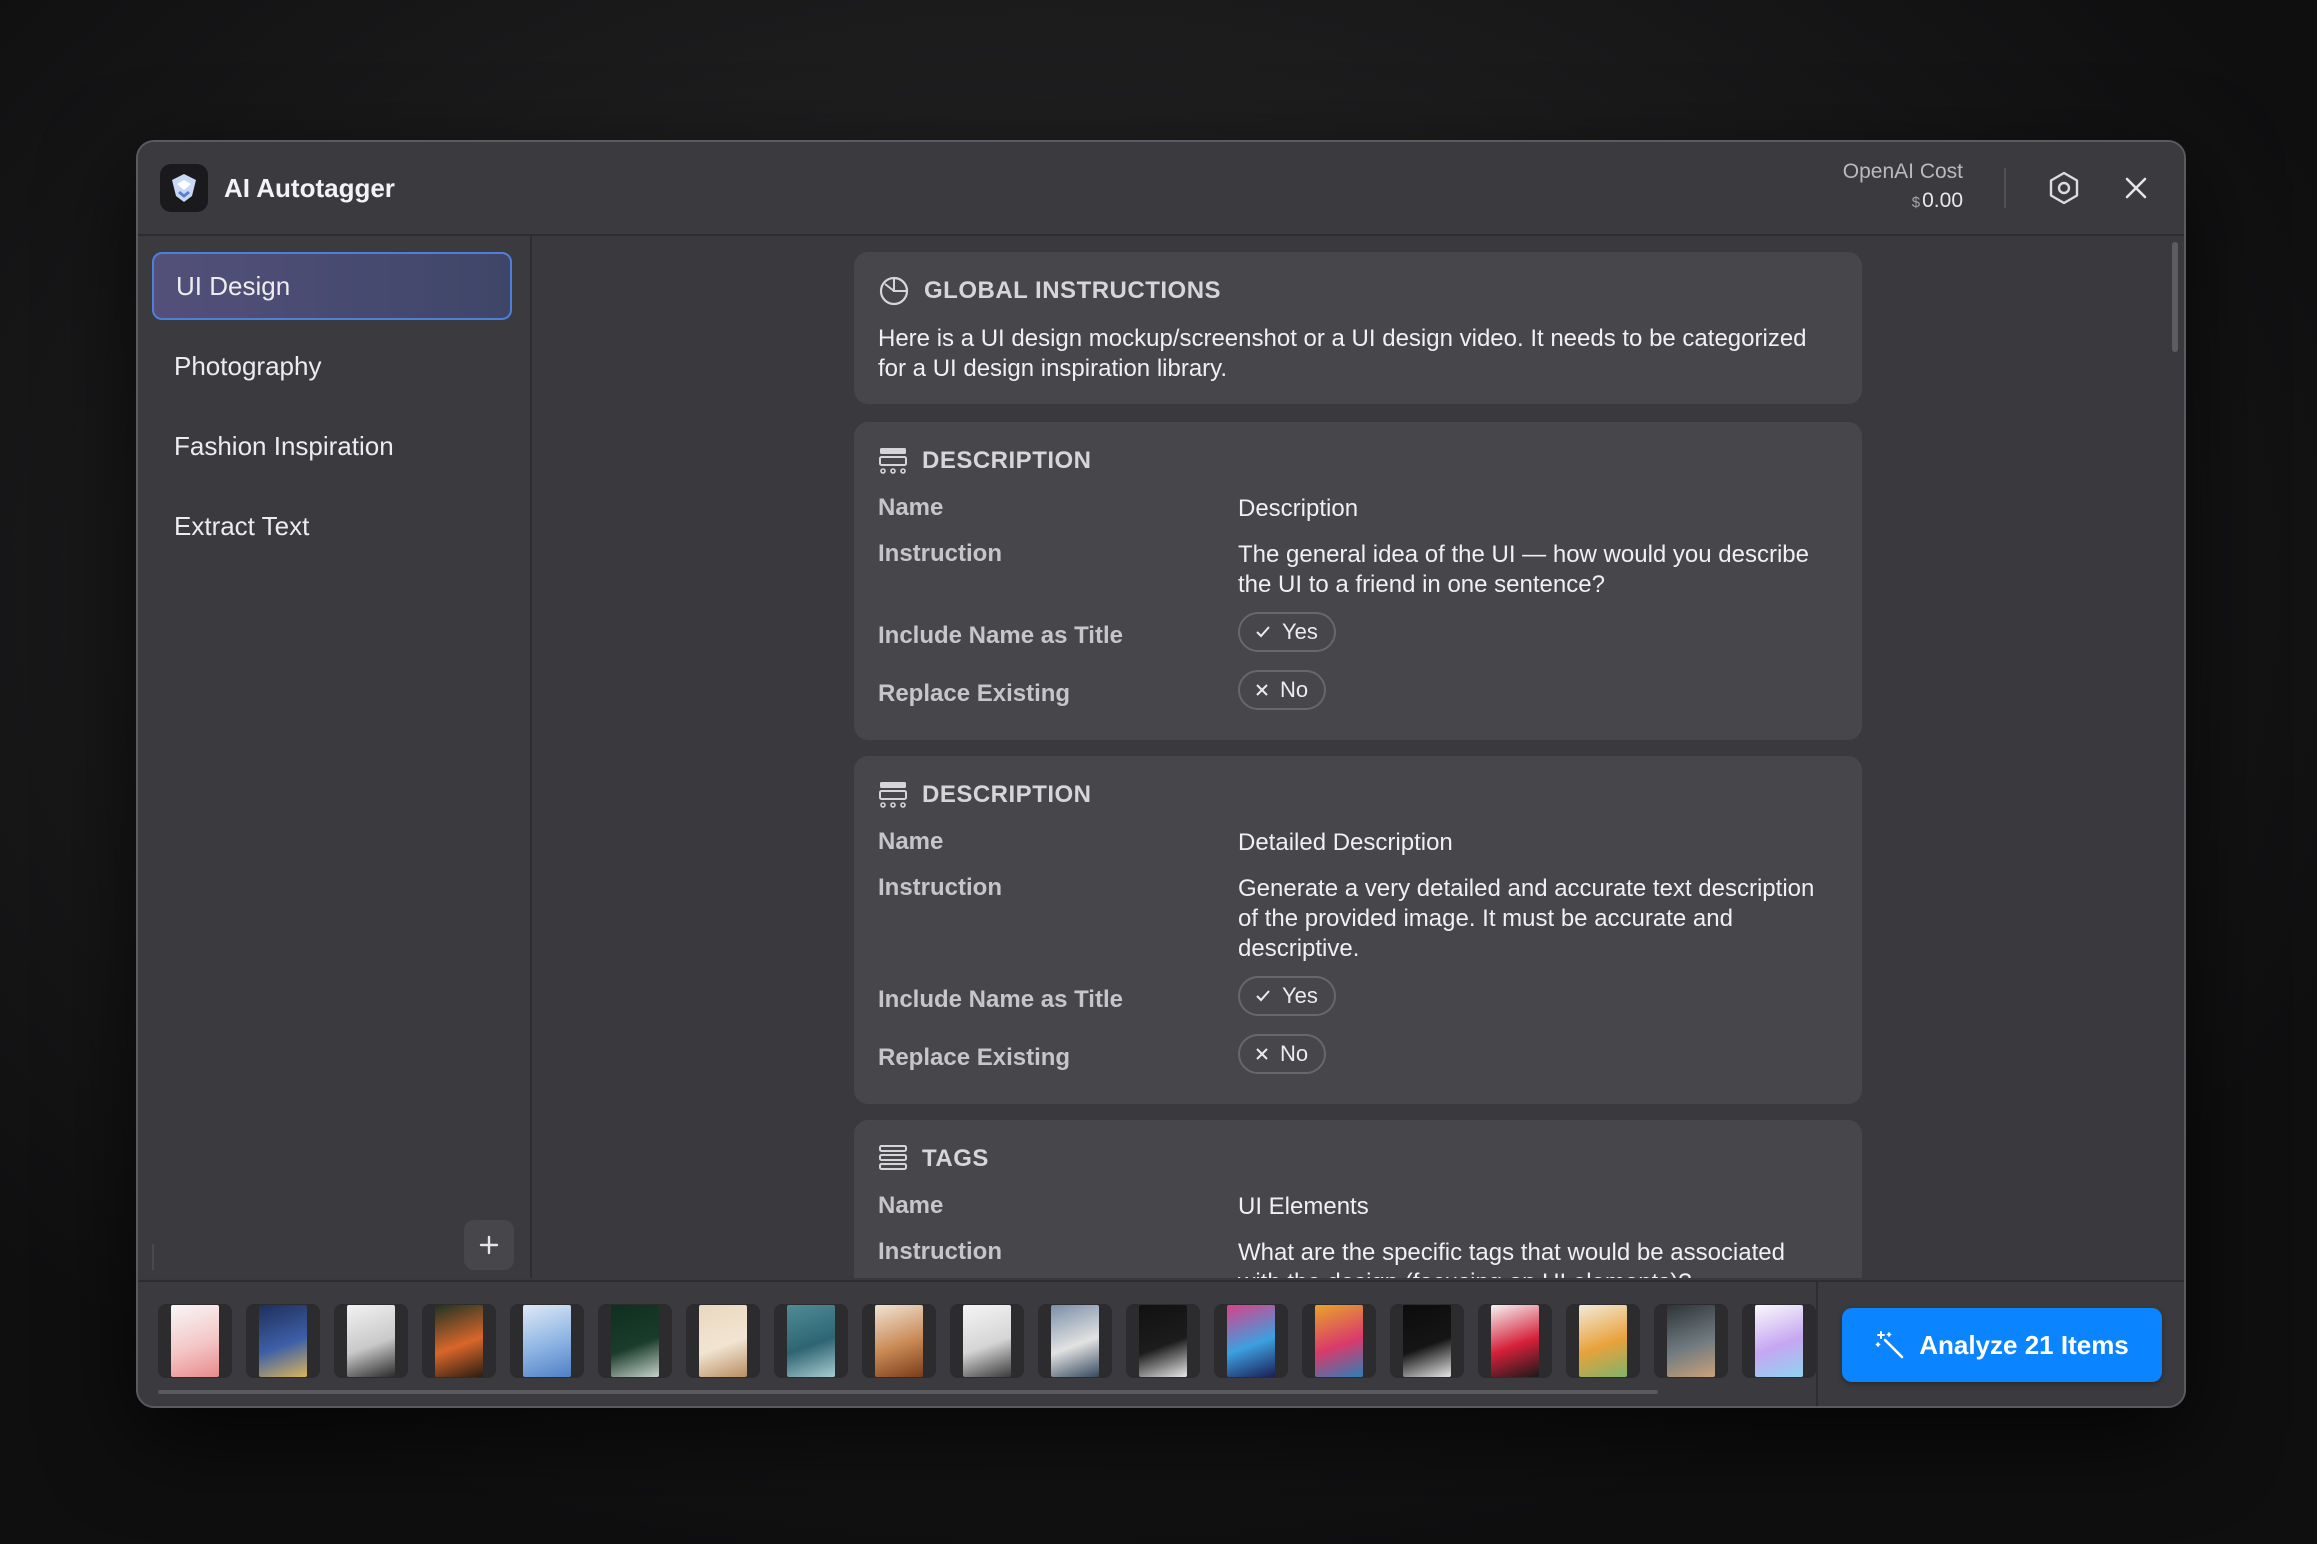 This screenshot has width=2317, height=1544. Describe the element at coordinates (332, 286) in the screenshot. I see `sidebar-item-ui-design: UI Design` at that location.